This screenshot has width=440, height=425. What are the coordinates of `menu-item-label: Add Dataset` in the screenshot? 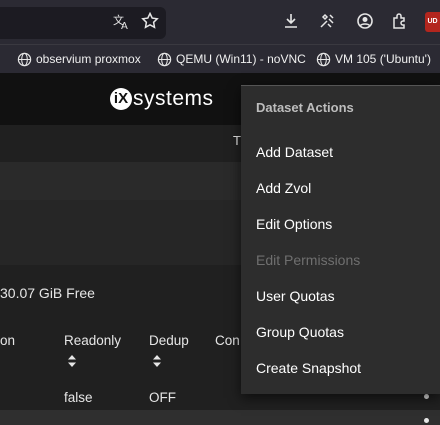 It's located at (295, 152).